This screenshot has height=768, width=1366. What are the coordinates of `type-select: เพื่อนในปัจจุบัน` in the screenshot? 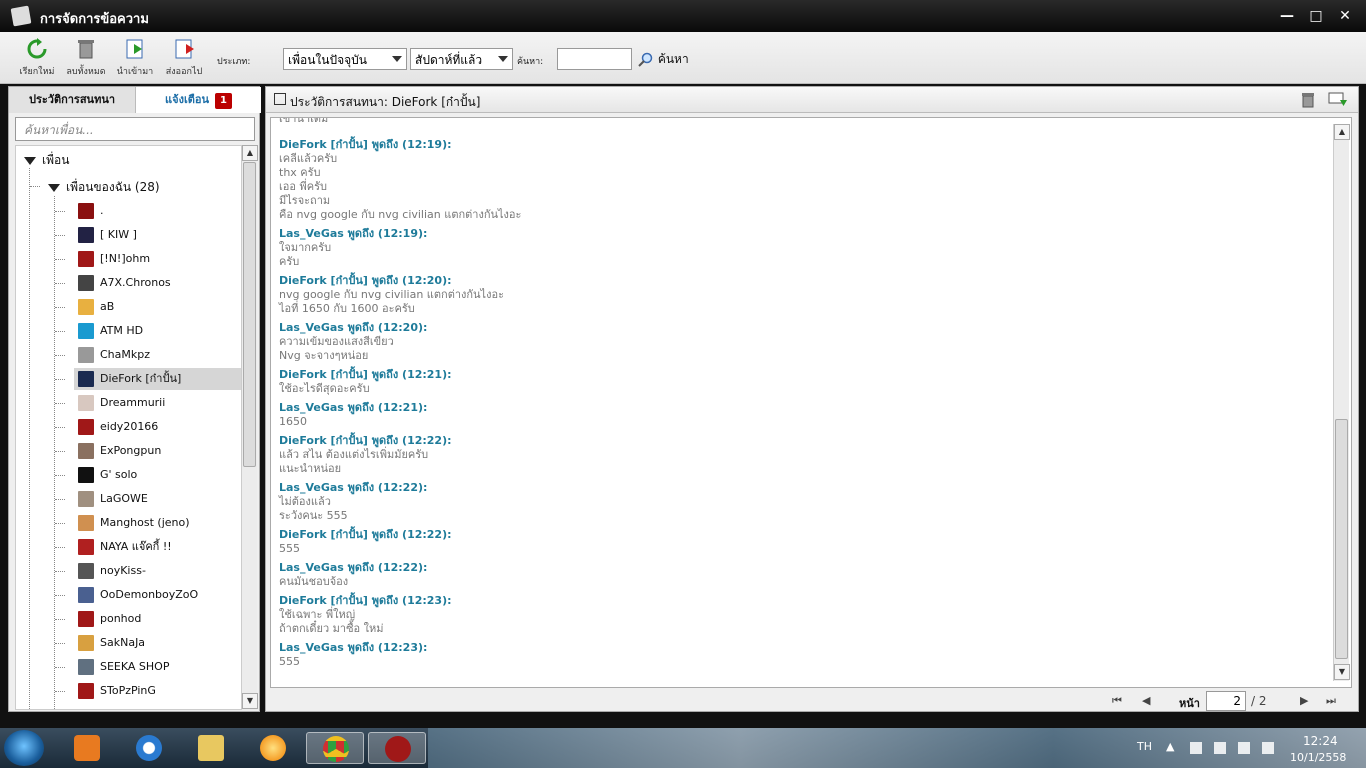 It's located at (345, 59).